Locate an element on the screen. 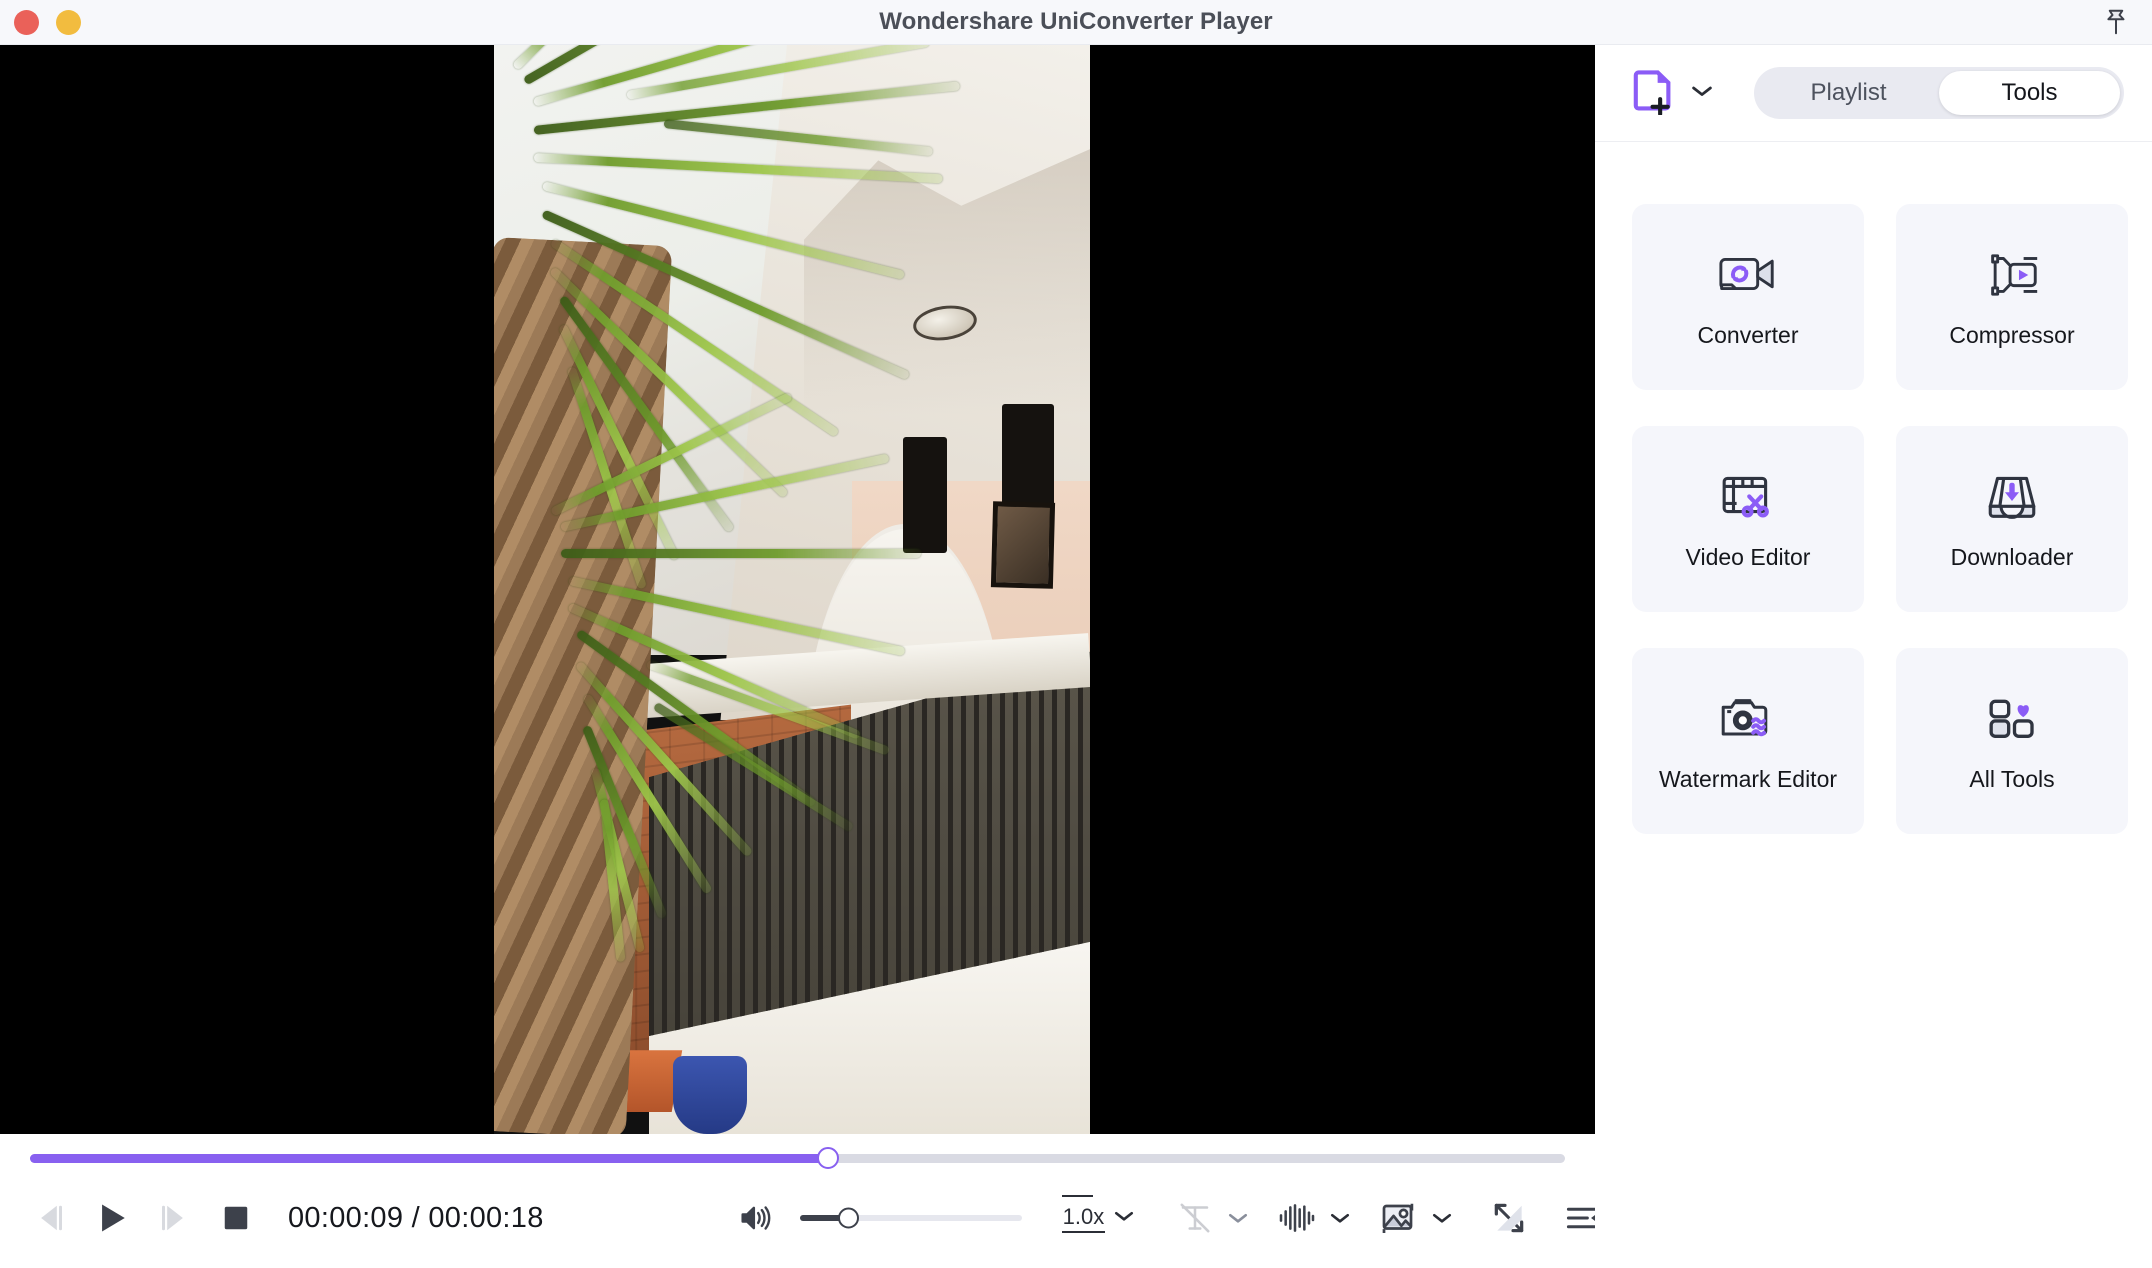  speed-label: 1.0x is located at coordinates (1083, 1213).